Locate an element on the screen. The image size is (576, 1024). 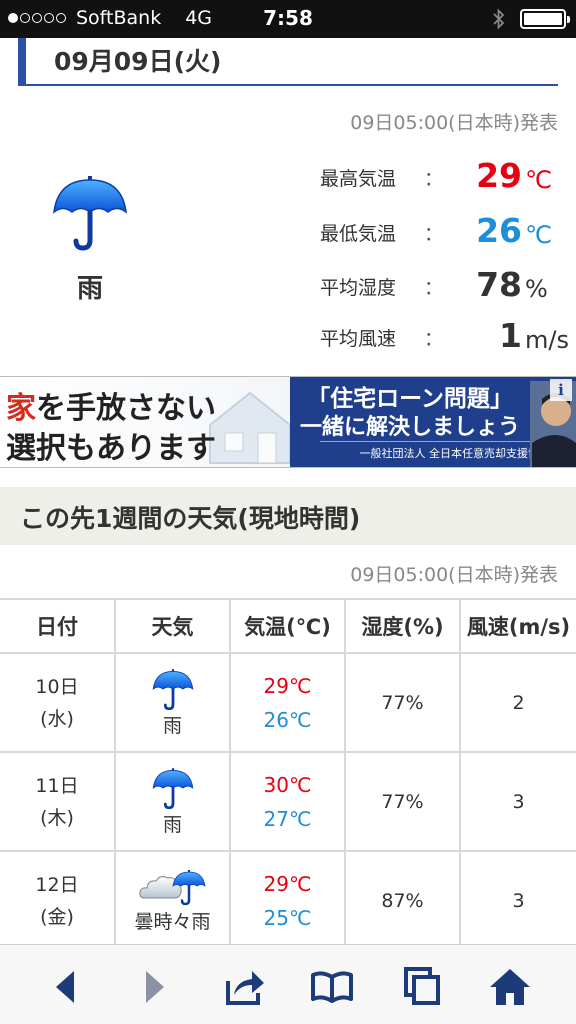
battery-icon is located at coordinates (545, 19).